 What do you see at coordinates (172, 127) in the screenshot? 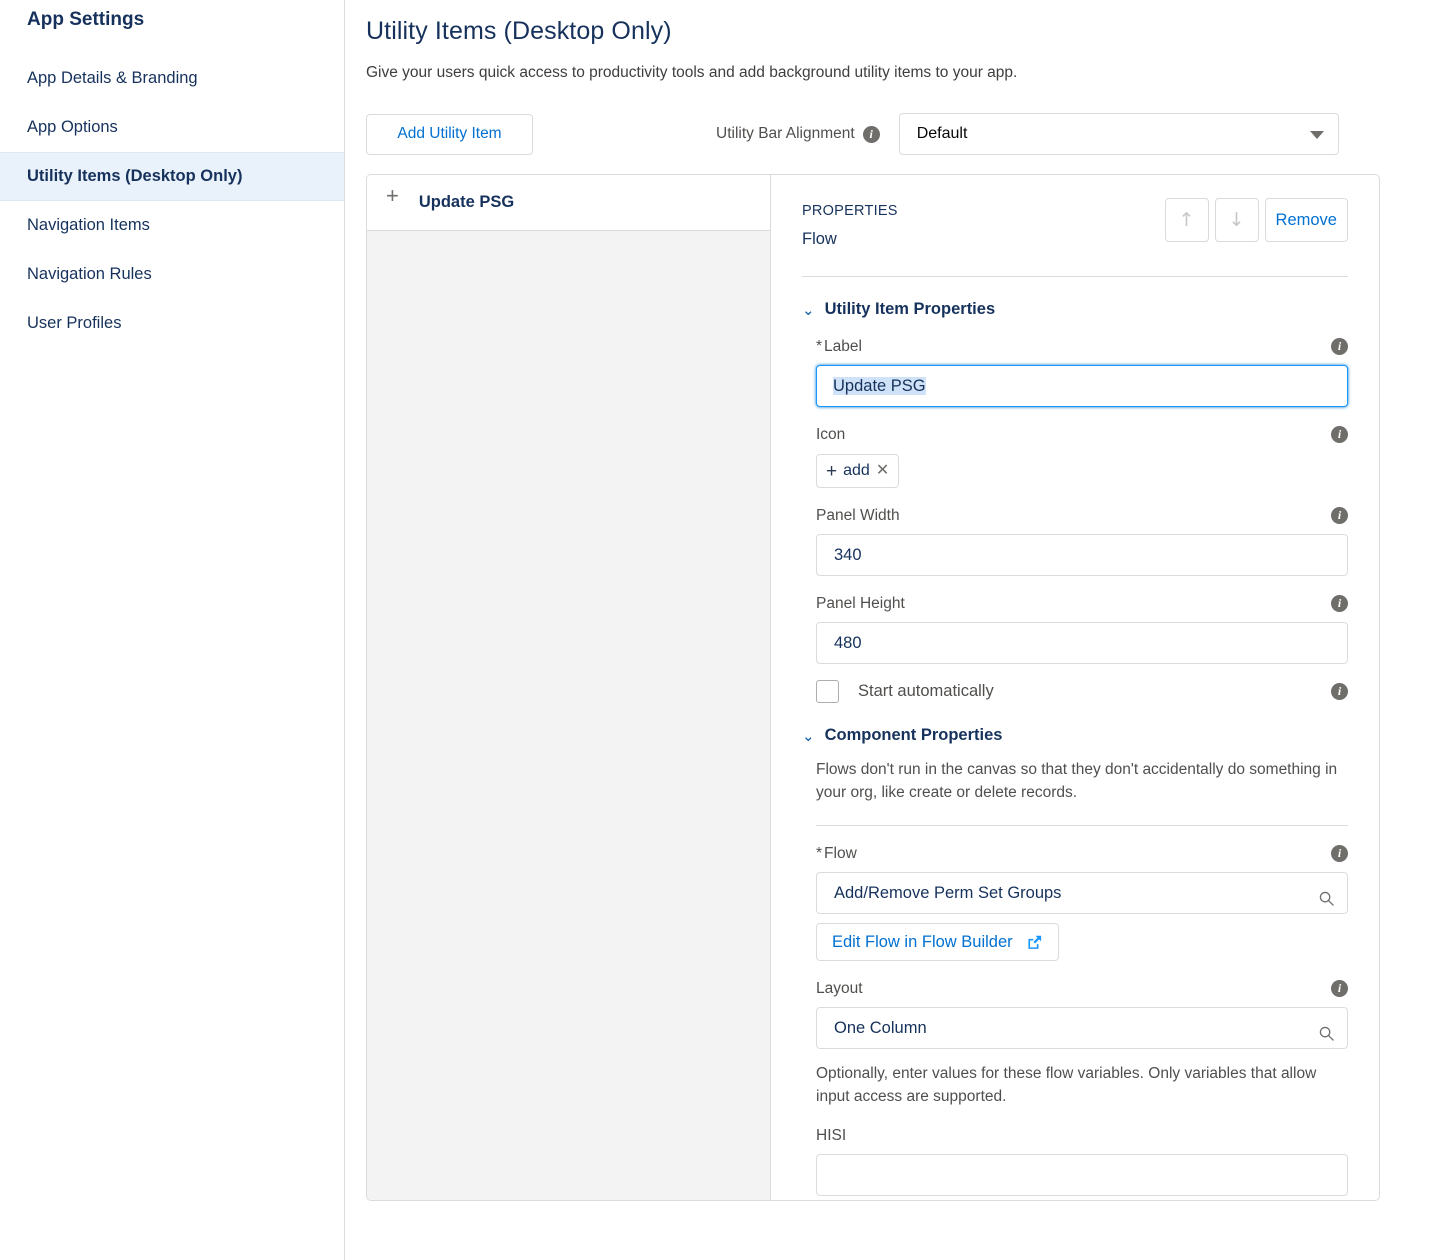
I see `sidebar-item-app-options: App Options` at bounding box center [172, 127].